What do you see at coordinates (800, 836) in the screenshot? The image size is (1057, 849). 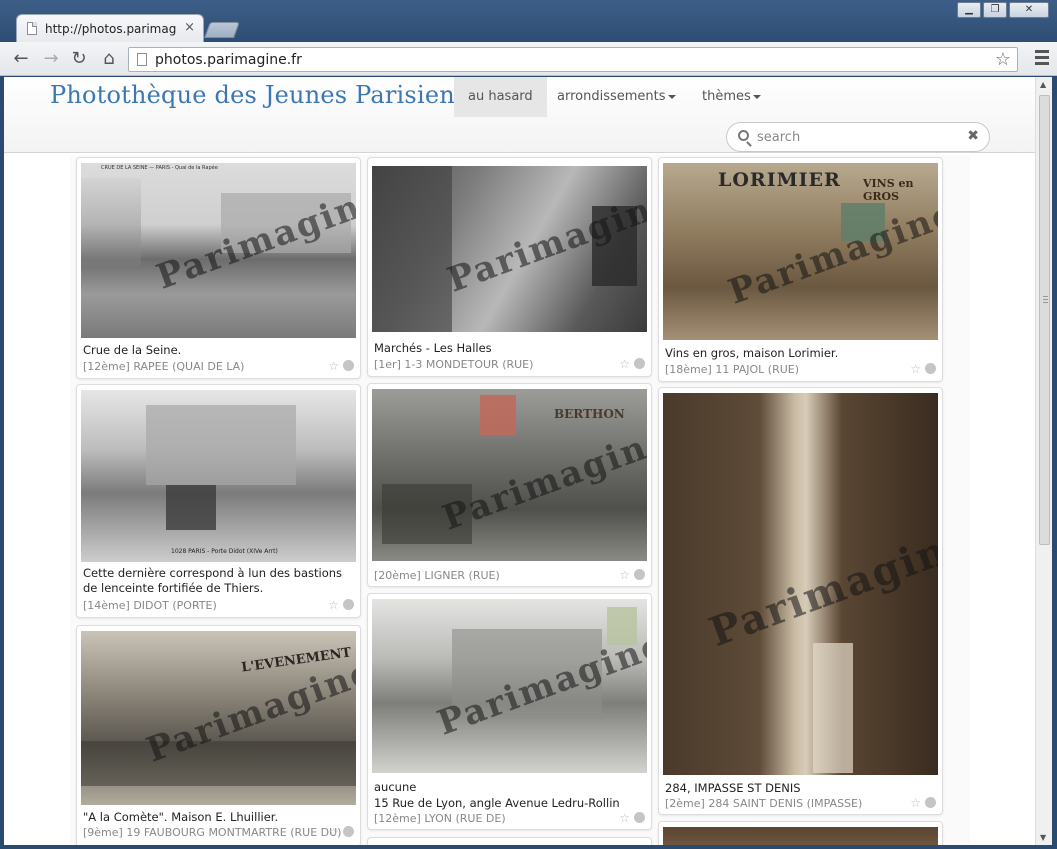 I see `photo` at bounding box center [800, 836].